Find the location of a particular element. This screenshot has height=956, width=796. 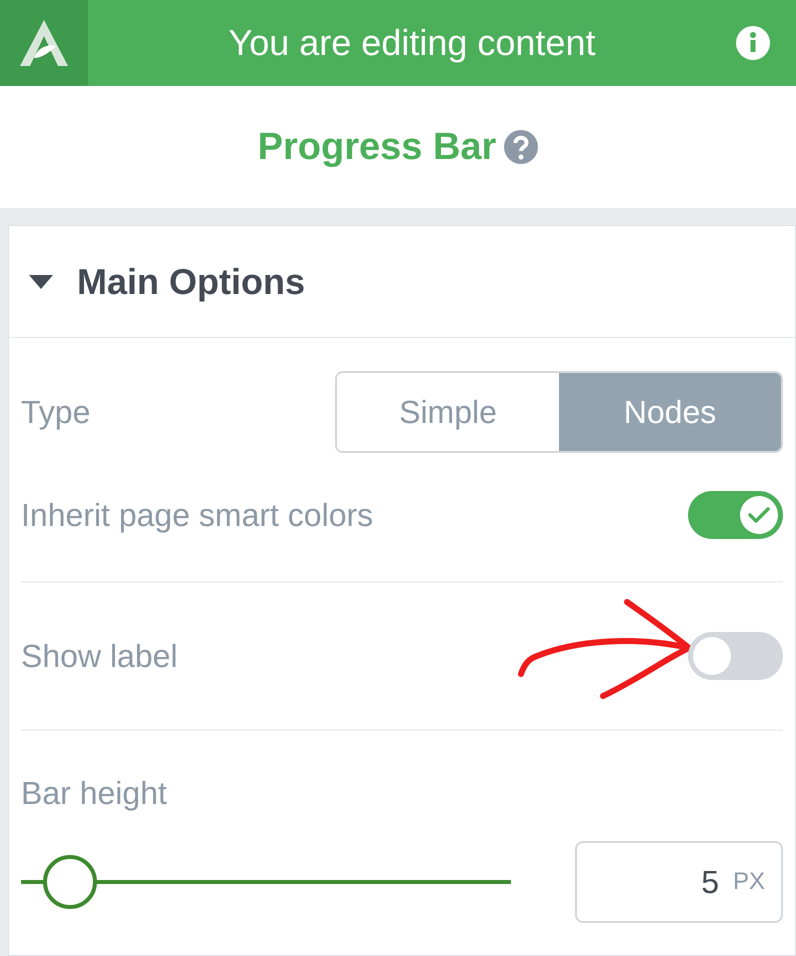

toggle-label: Show label is located at coordinates (99, 656).